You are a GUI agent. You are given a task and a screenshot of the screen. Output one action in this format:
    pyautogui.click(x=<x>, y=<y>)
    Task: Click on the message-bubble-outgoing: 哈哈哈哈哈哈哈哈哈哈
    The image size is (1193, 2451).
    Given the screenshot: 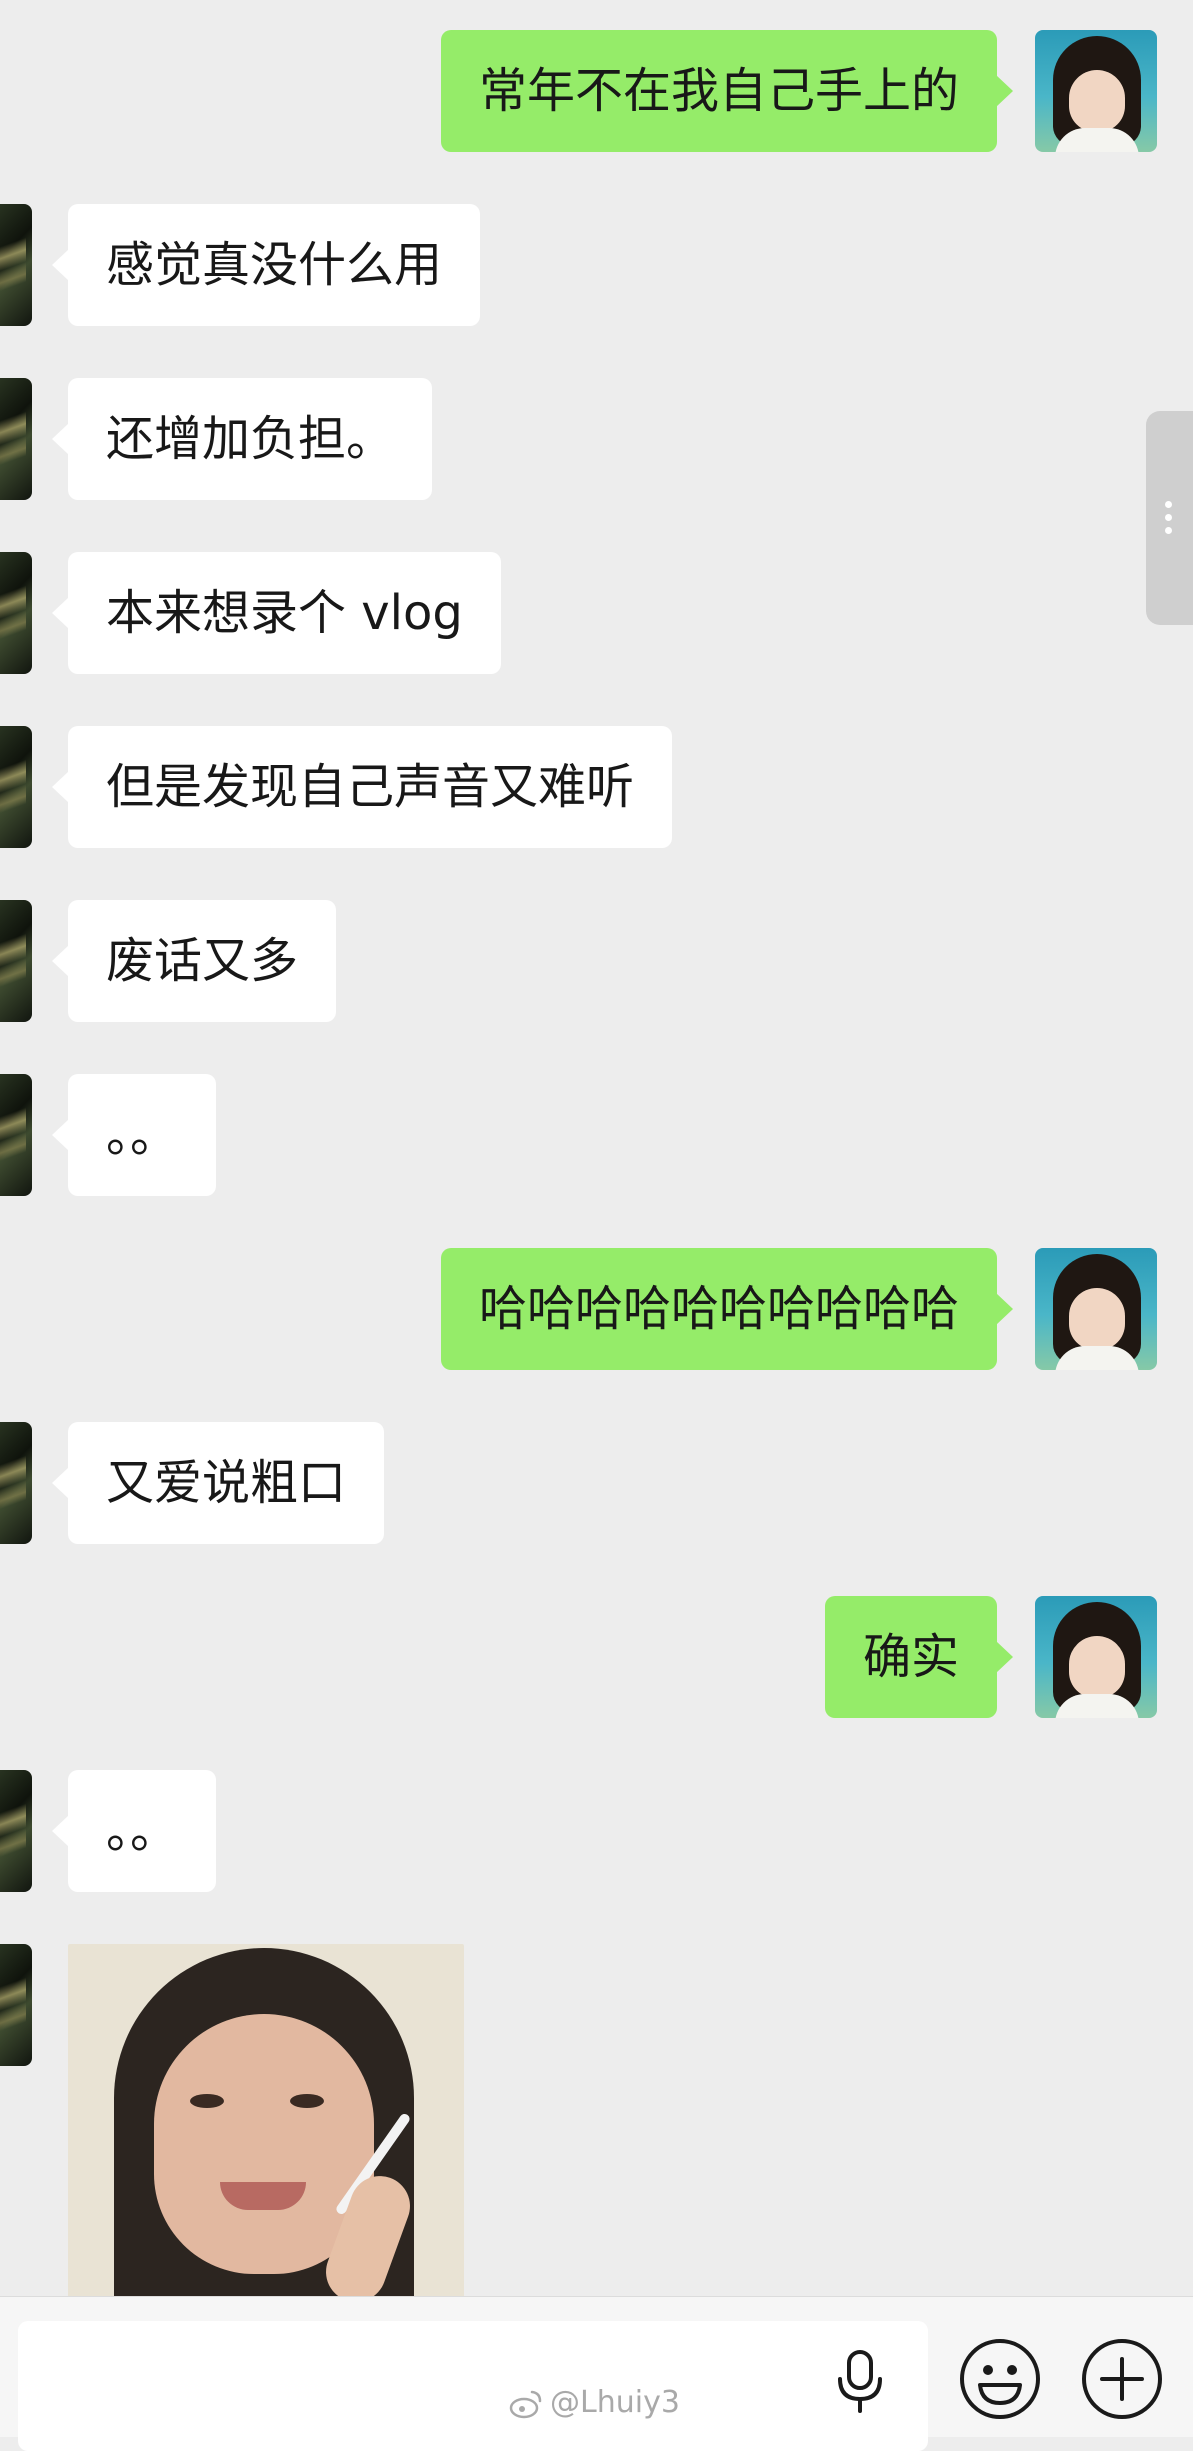 What is the action you would take?
    pyautogui.click(x=727, y=1309)
    